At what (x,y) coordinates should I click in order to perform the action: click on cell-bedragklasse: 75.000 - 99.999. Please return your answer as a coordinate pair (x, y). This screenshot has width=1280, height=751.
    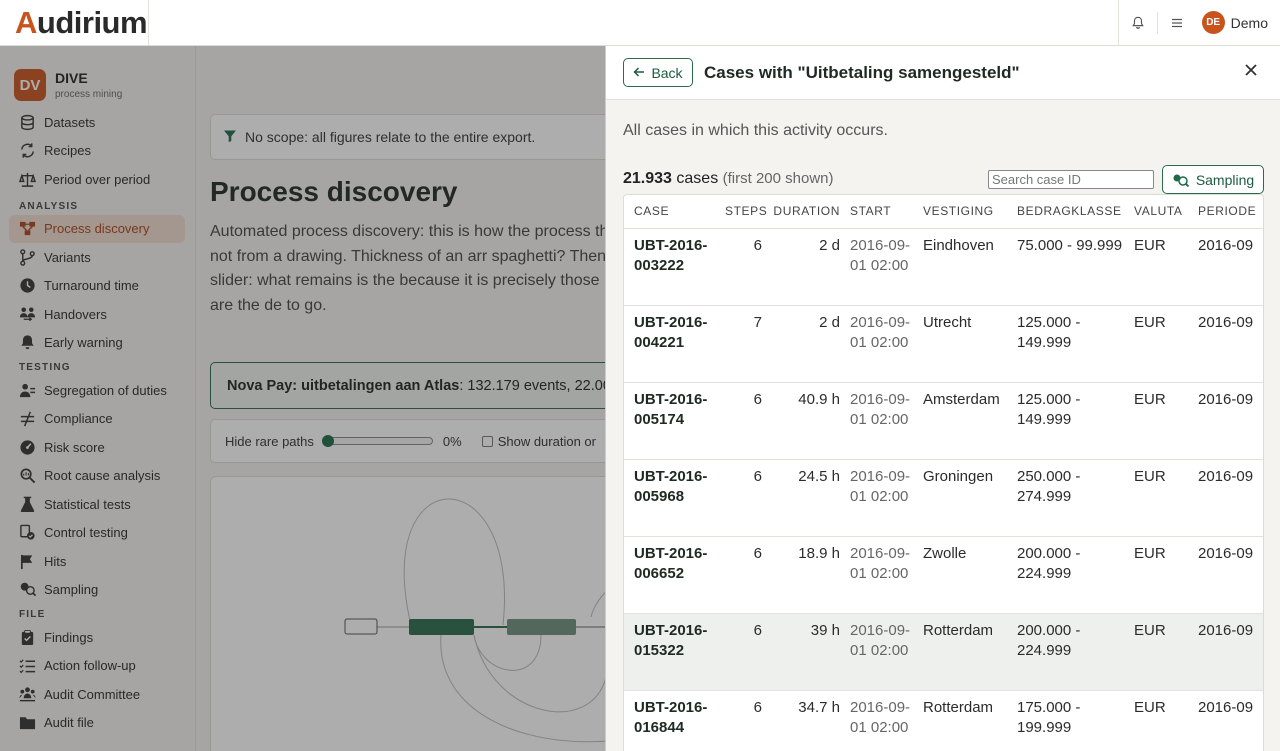
    Looking at the image, I should click on (1065, 267).